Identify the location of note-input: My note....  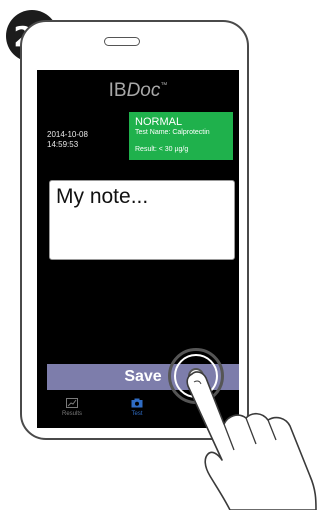
(142, 220).